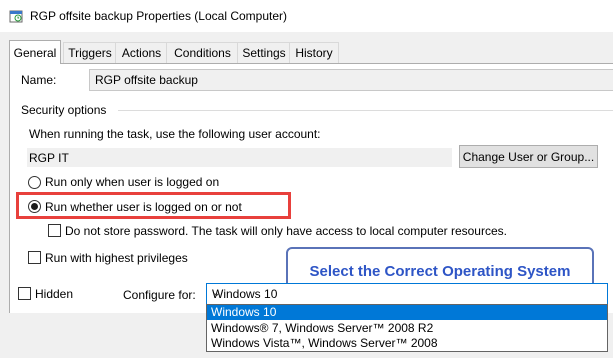 The height and width of the screenshot is (358, 613). I want to click on task-scheduler-icon, so click(16, 16).